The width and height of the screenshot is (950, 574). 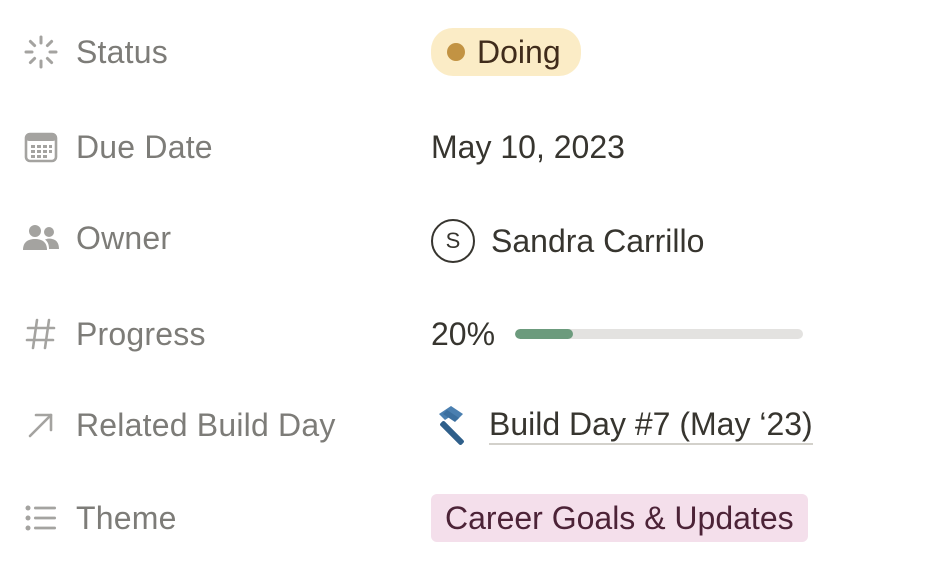 I want to click on property-value-status: Doing, so click(x=506, y=52).